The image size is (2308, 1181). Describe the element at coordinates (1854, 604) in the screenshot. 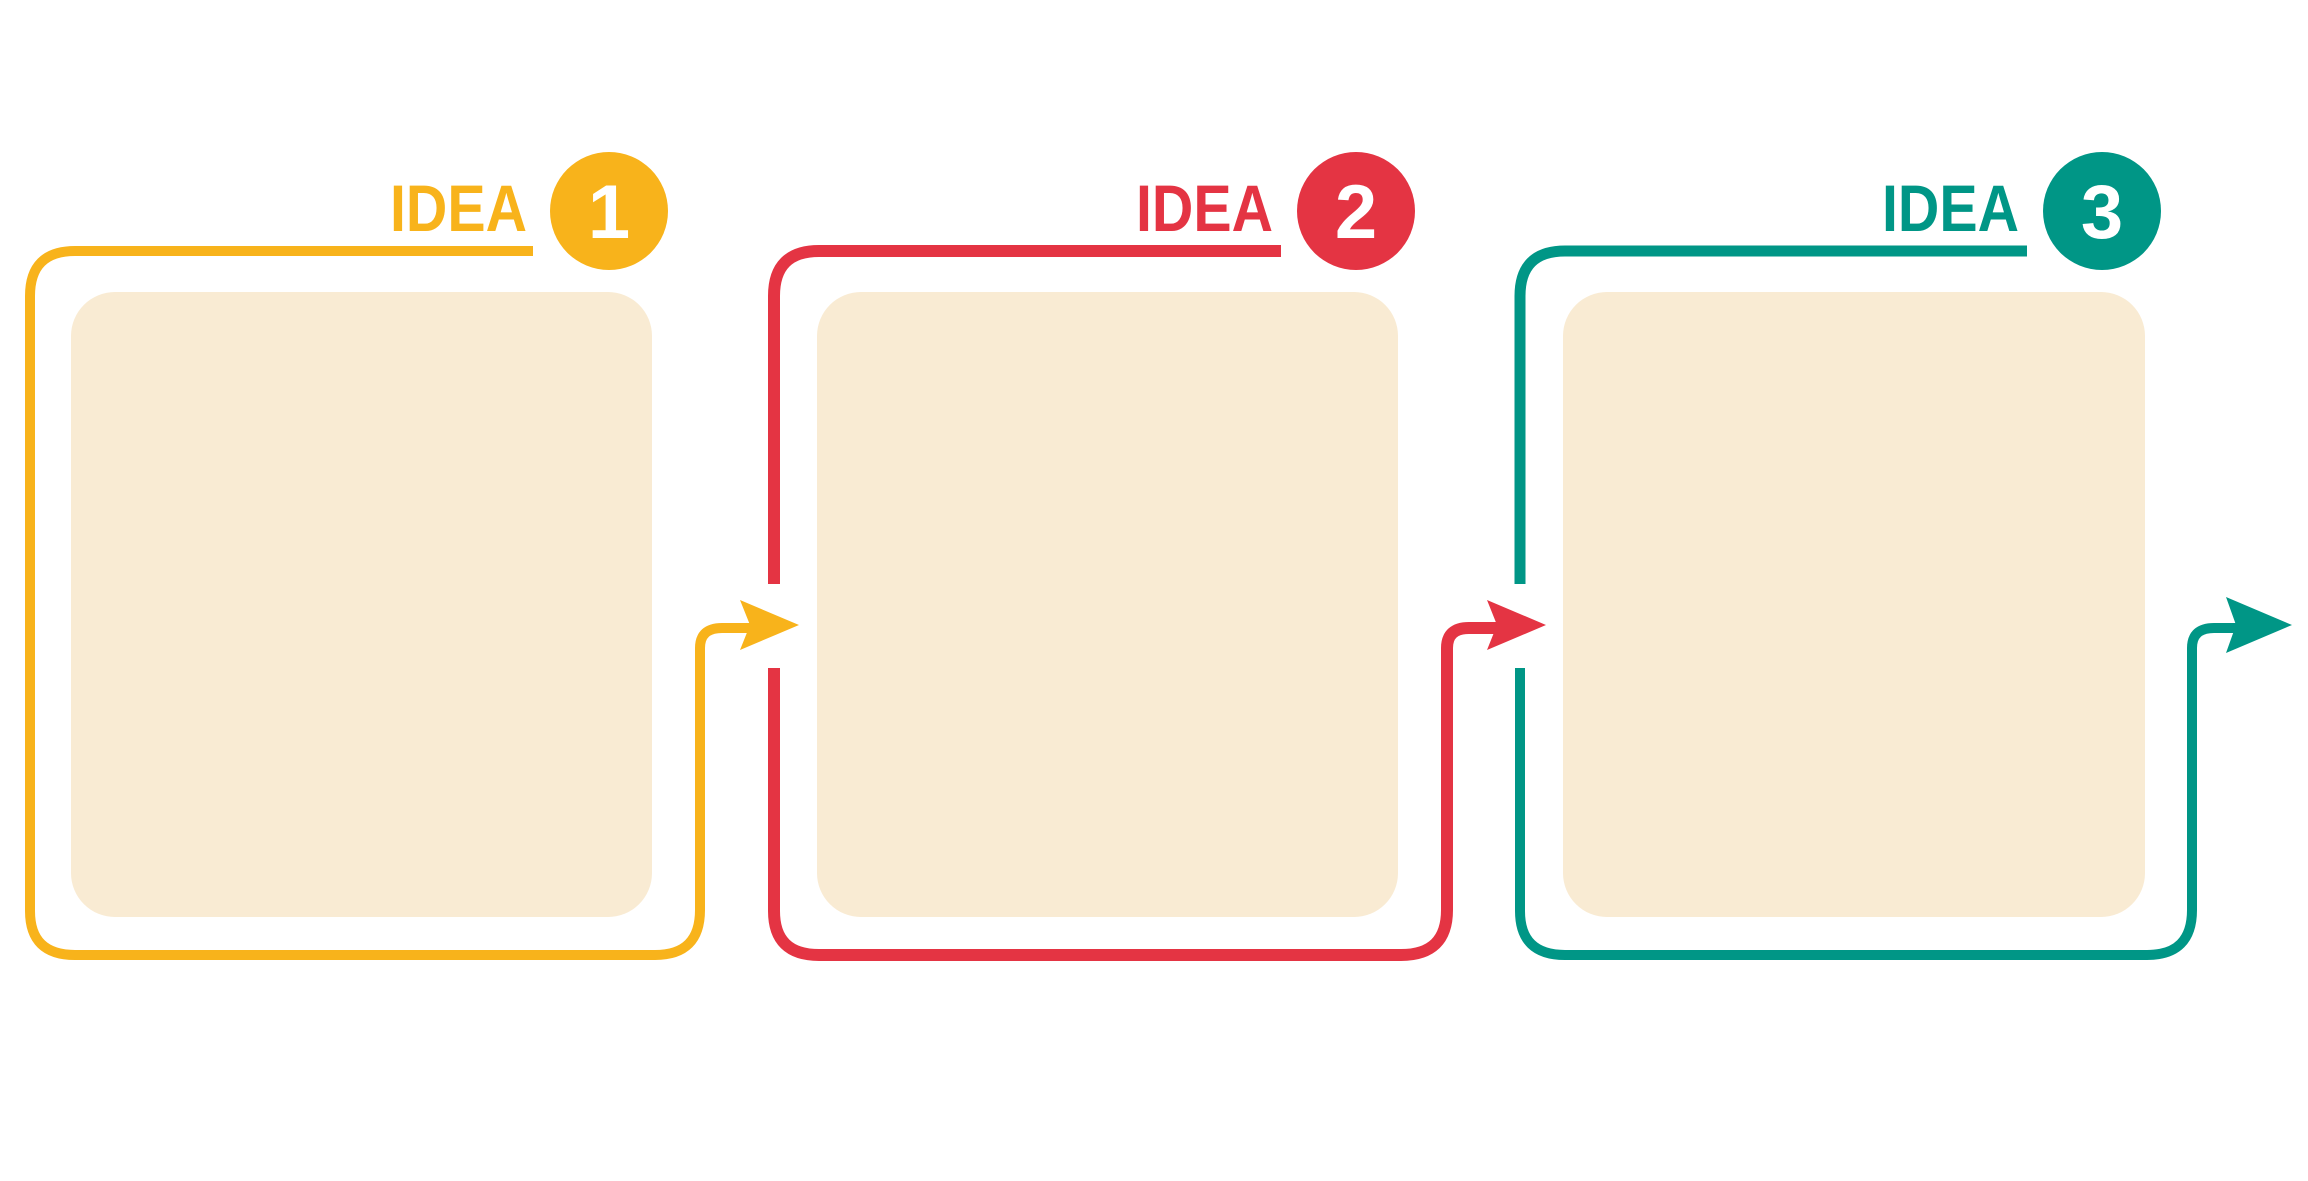

I see `idea-3-content-card` at that location.